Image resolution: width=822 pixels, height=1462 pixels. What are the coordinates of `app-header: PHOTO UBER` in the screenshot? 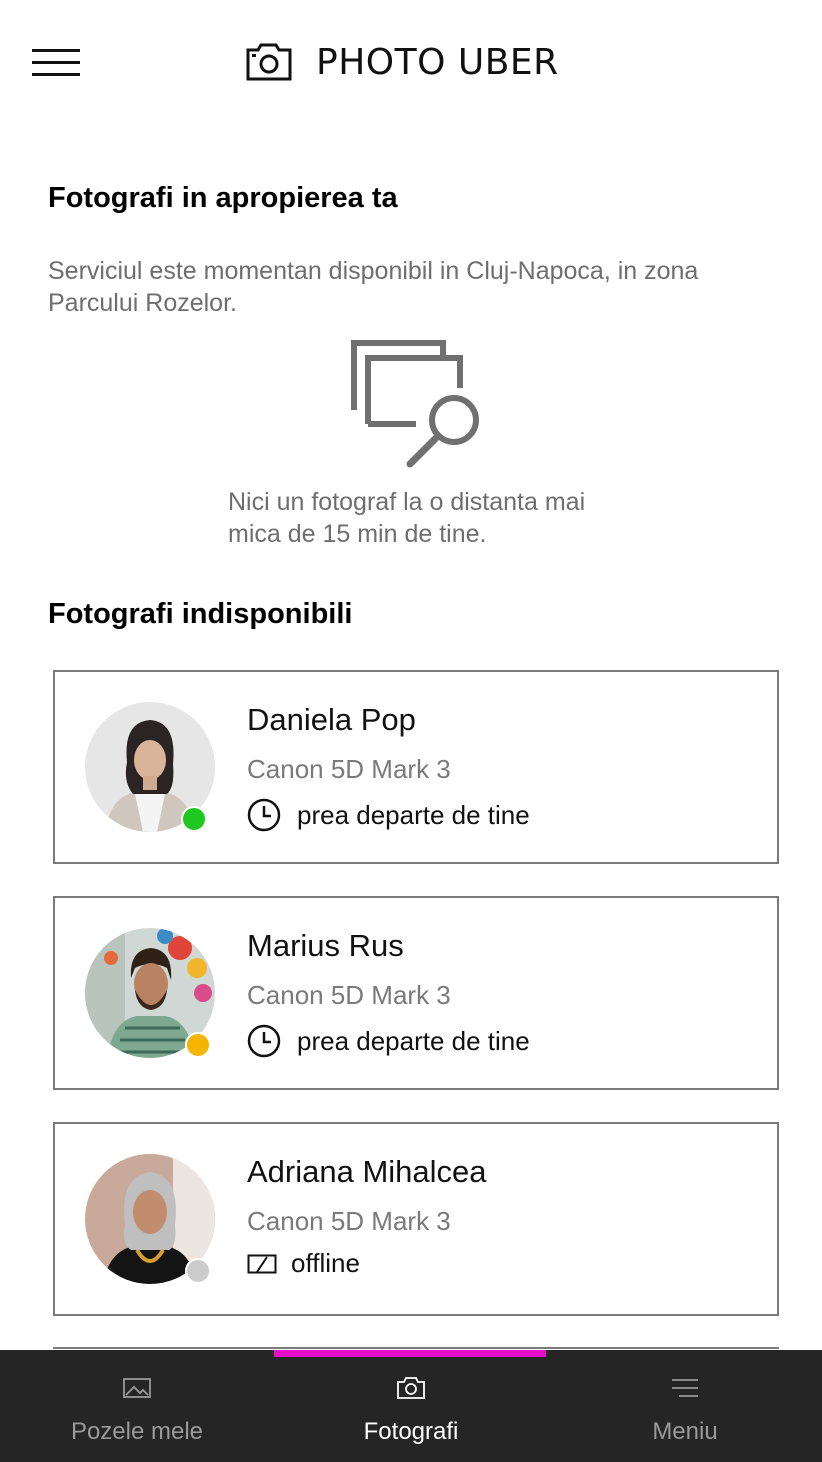 It's located at (411, 62).